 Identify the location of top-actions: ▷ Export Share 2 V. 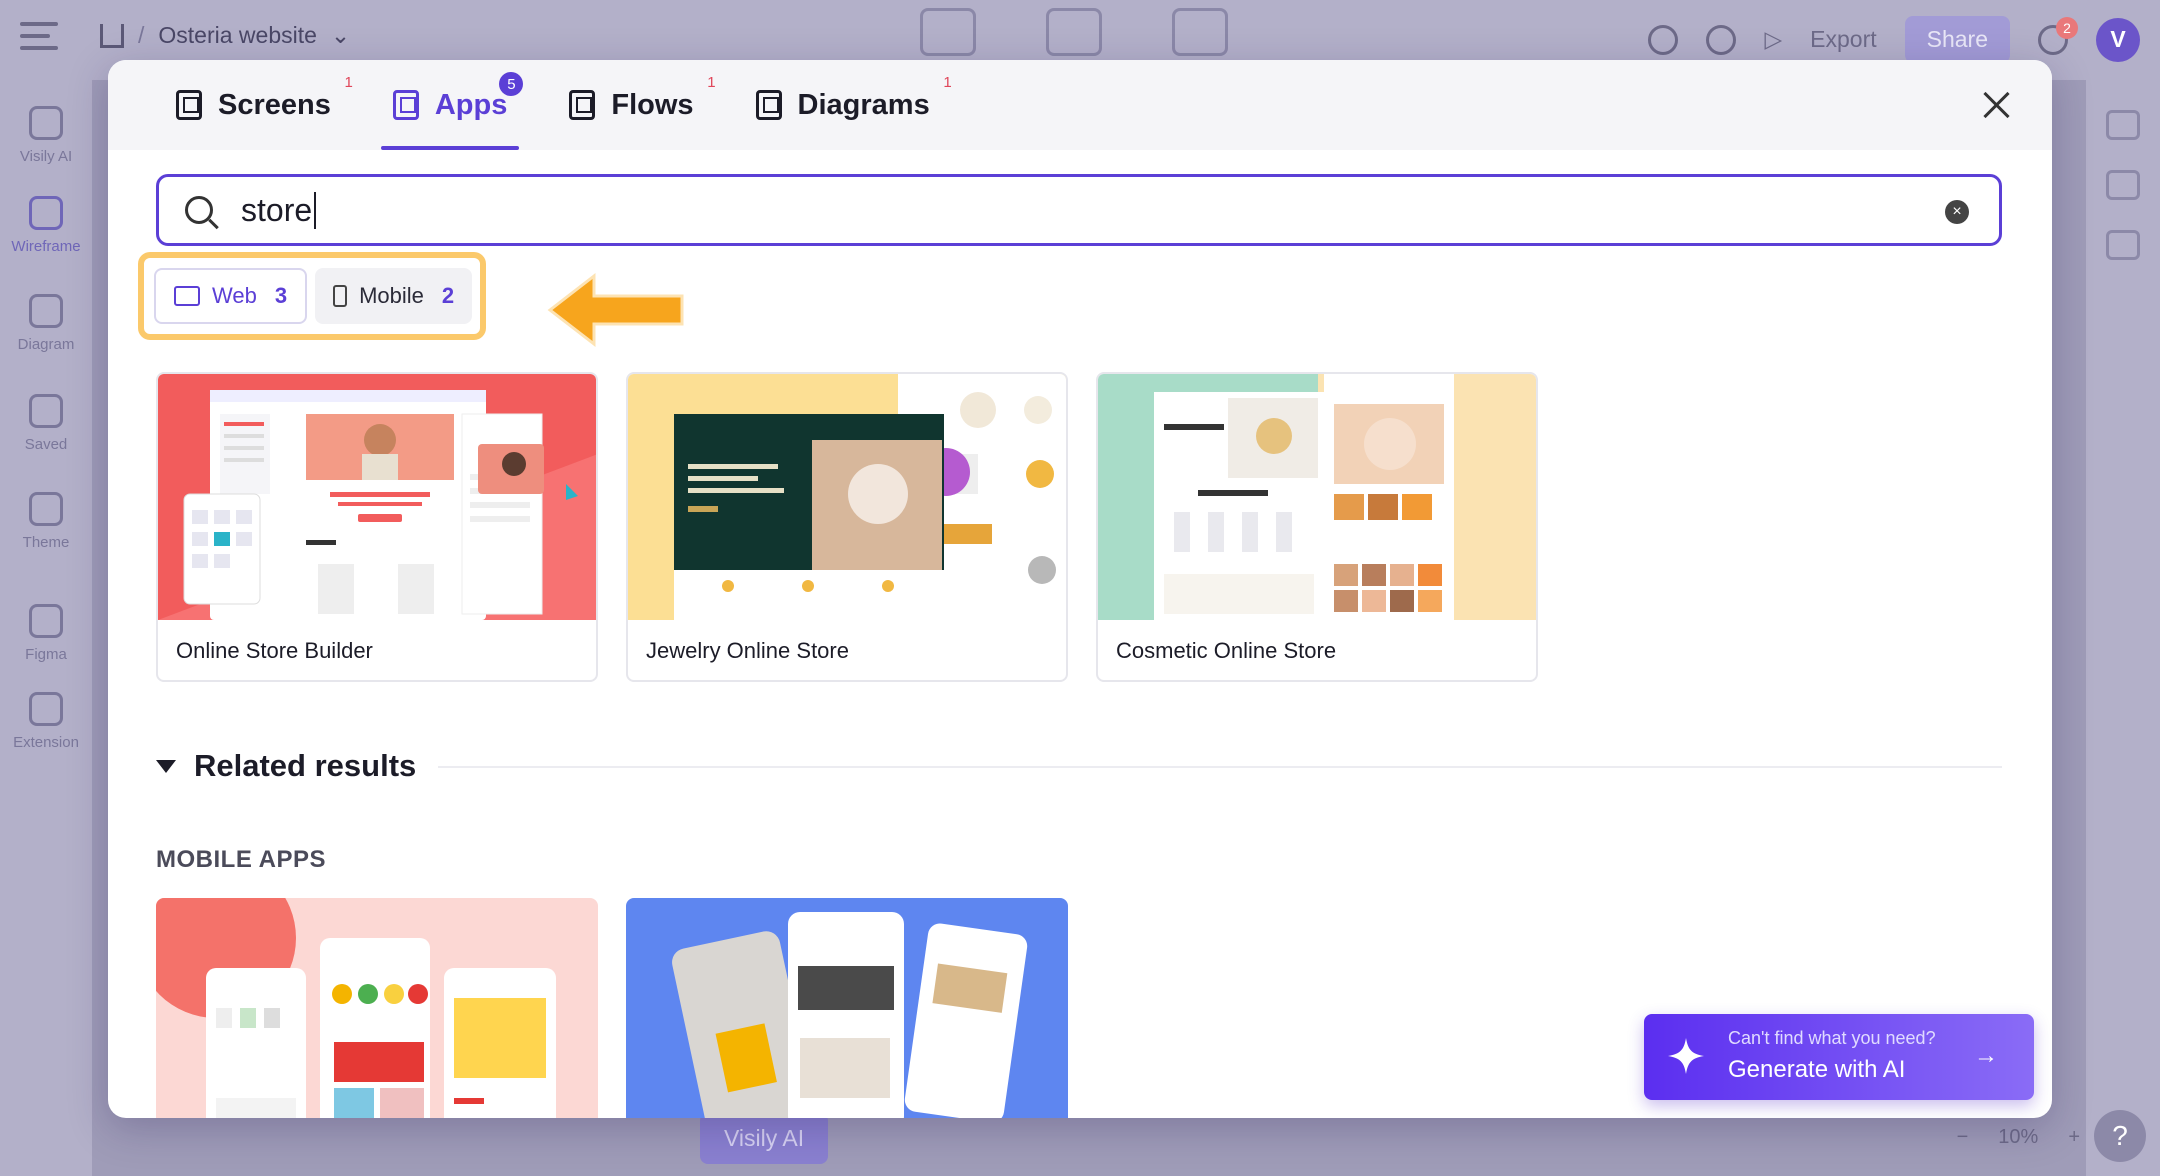
(1894, 39).